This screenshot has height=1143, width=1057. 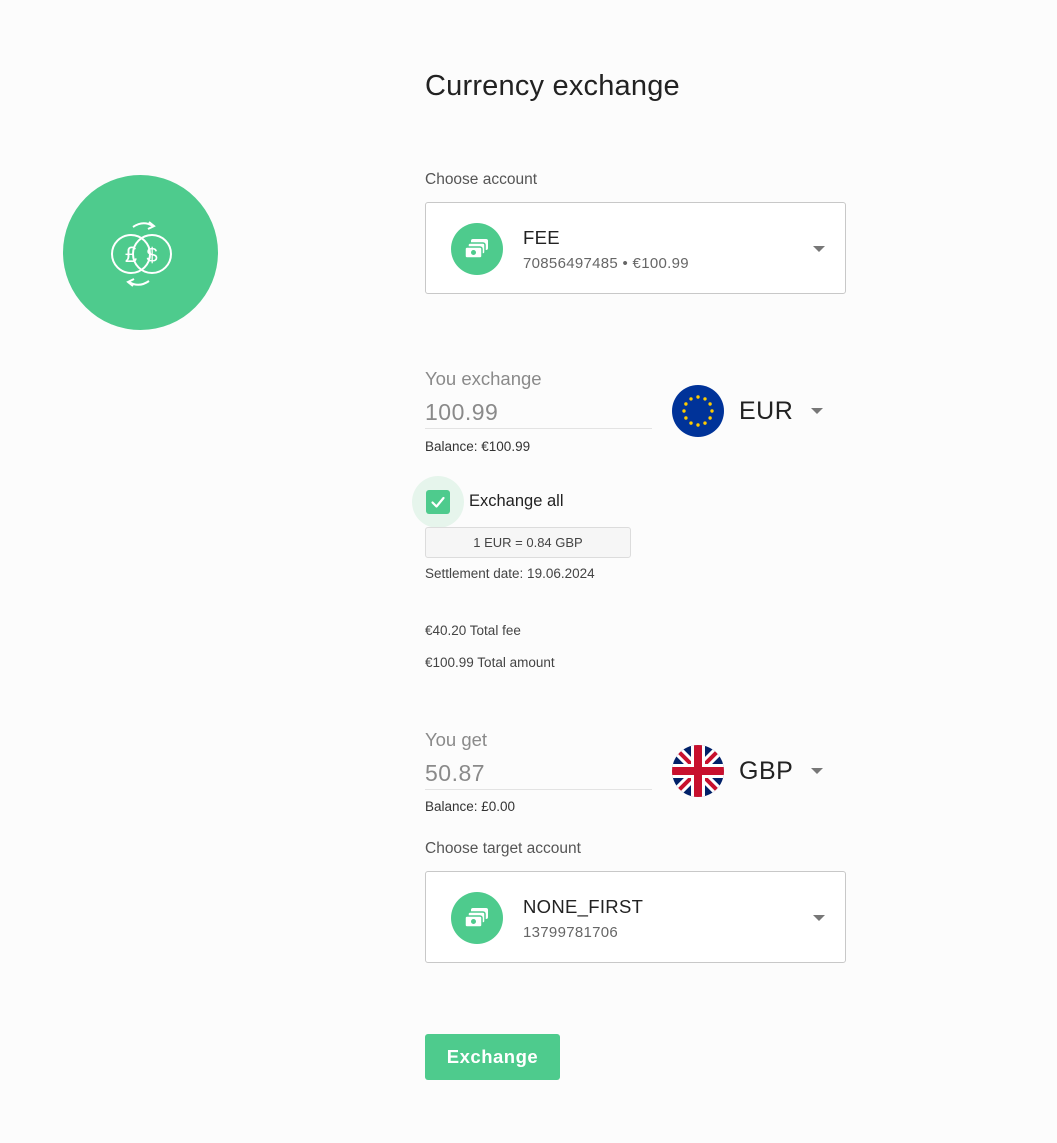 I want to click on source-currency-select: EUR, so click(x=752, y=411).